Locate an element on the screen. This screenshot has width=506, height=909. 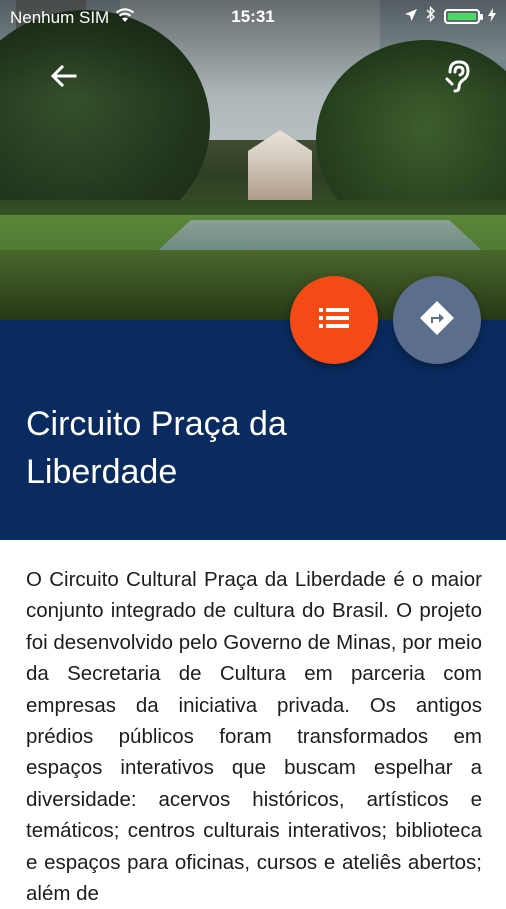
battery-icon is located at coordinates (463, 16).